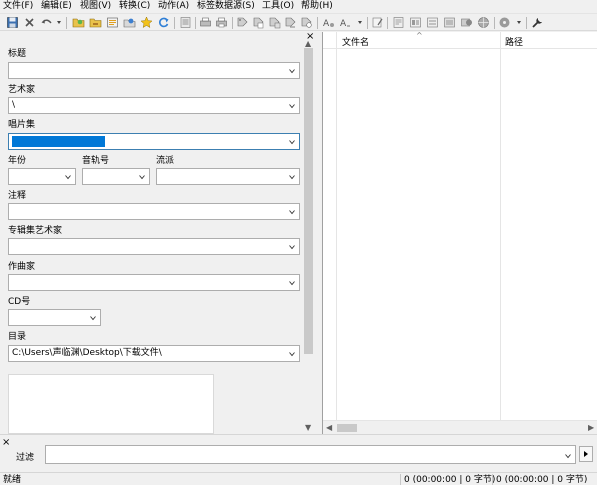  I want to click on apply-filter-button, so click(586, 454).